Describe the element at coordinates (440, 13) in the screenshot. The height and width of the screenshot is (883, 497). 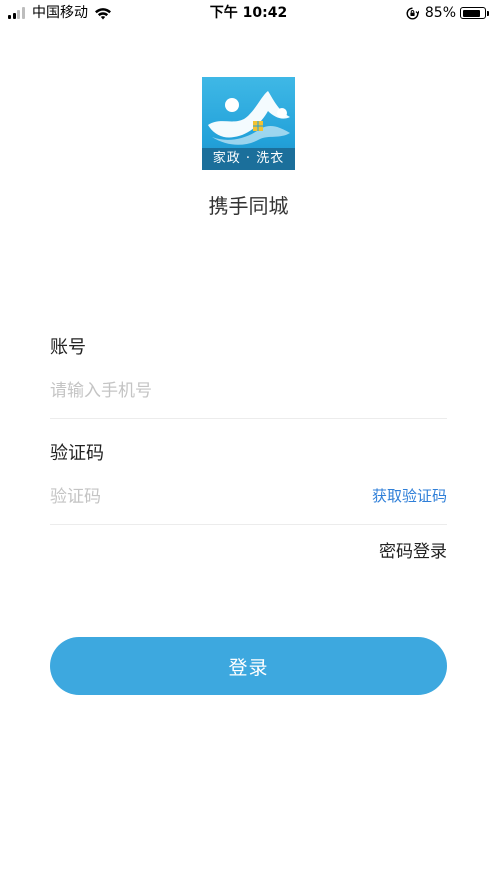
I see `battery-percent: 85%` at that location.